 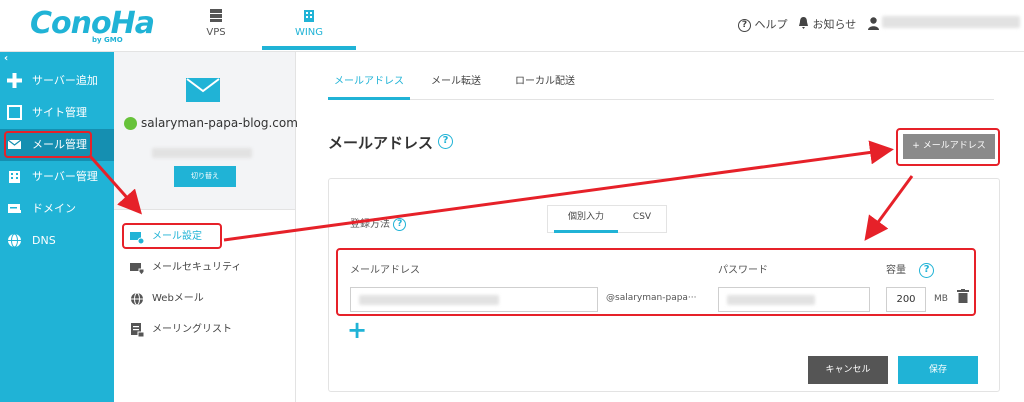 I want to click on user-name-redacted, so click(x=951, y=22).